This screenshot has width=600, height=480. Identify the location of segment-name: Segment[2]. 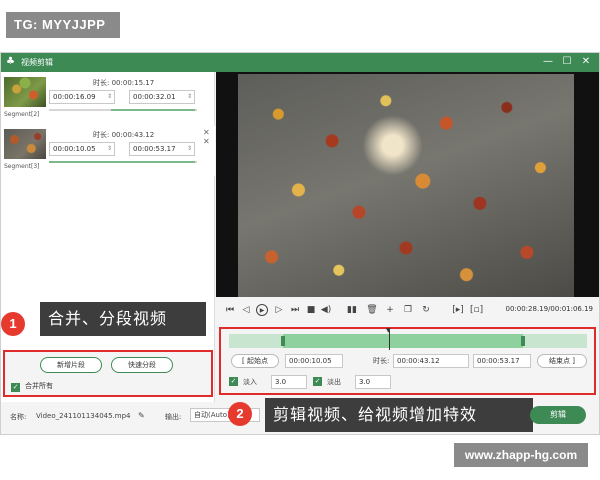
(22, 114).